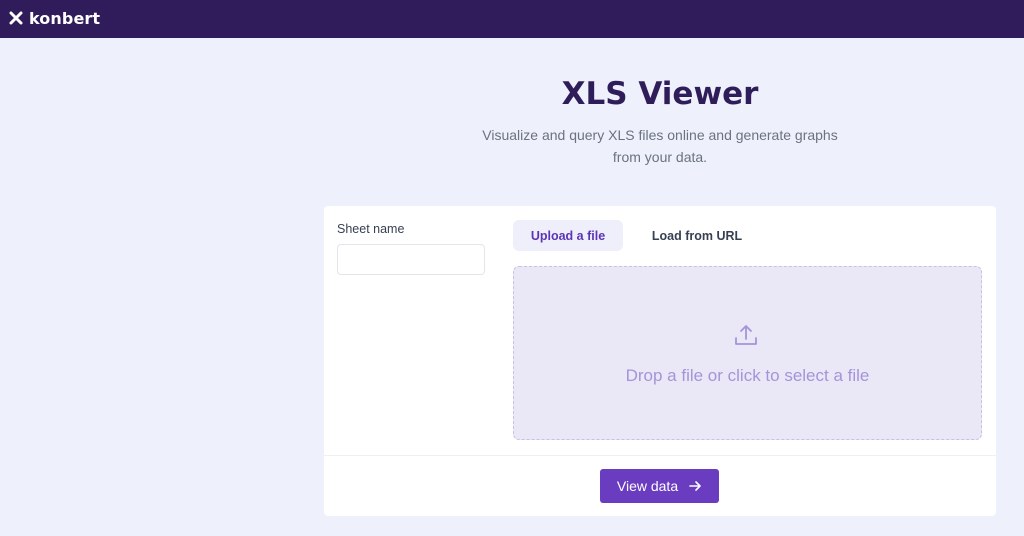 This screenshot has height=536, width=1024. Describe the element at coordinates (660, 94) in the screenshot. I see `page-title: XLS Viewer` at that location.